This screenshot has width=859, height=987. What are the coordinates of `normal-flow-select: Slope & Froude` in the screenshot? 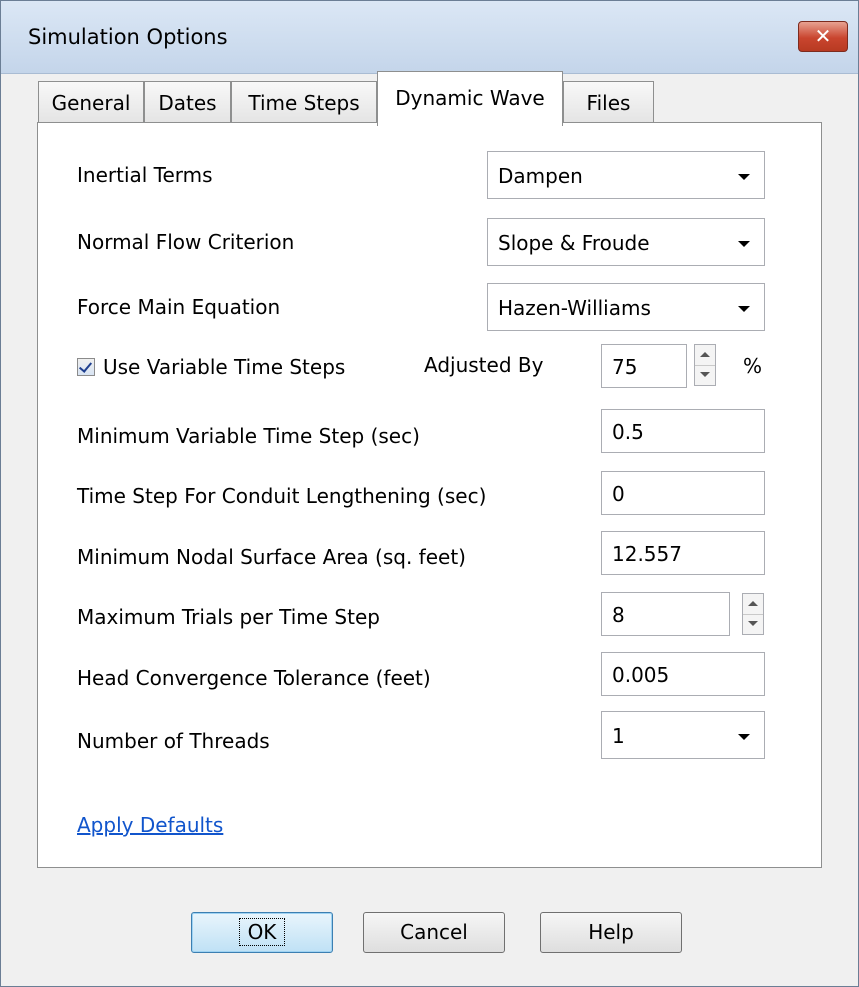 It's located at (626, 242).